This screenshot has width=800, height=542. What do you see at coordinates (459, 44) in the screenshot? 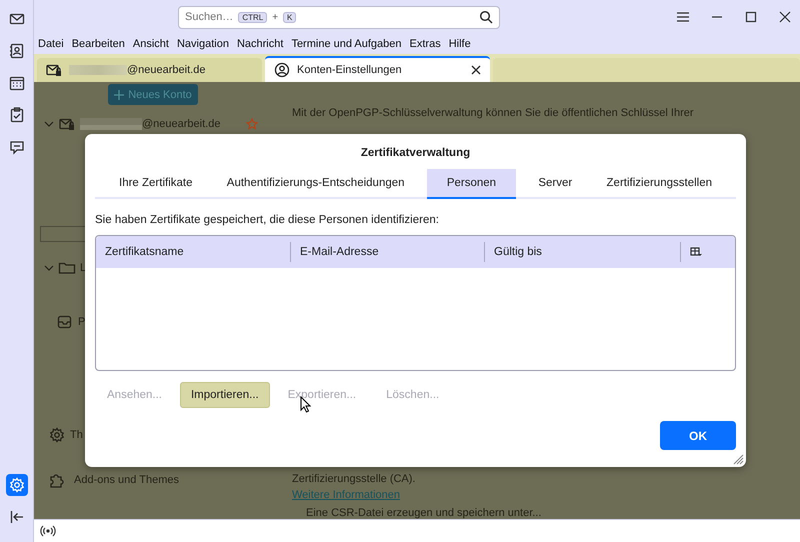
I see `menu-item: Hilfe` at bounding box center [459, 44].